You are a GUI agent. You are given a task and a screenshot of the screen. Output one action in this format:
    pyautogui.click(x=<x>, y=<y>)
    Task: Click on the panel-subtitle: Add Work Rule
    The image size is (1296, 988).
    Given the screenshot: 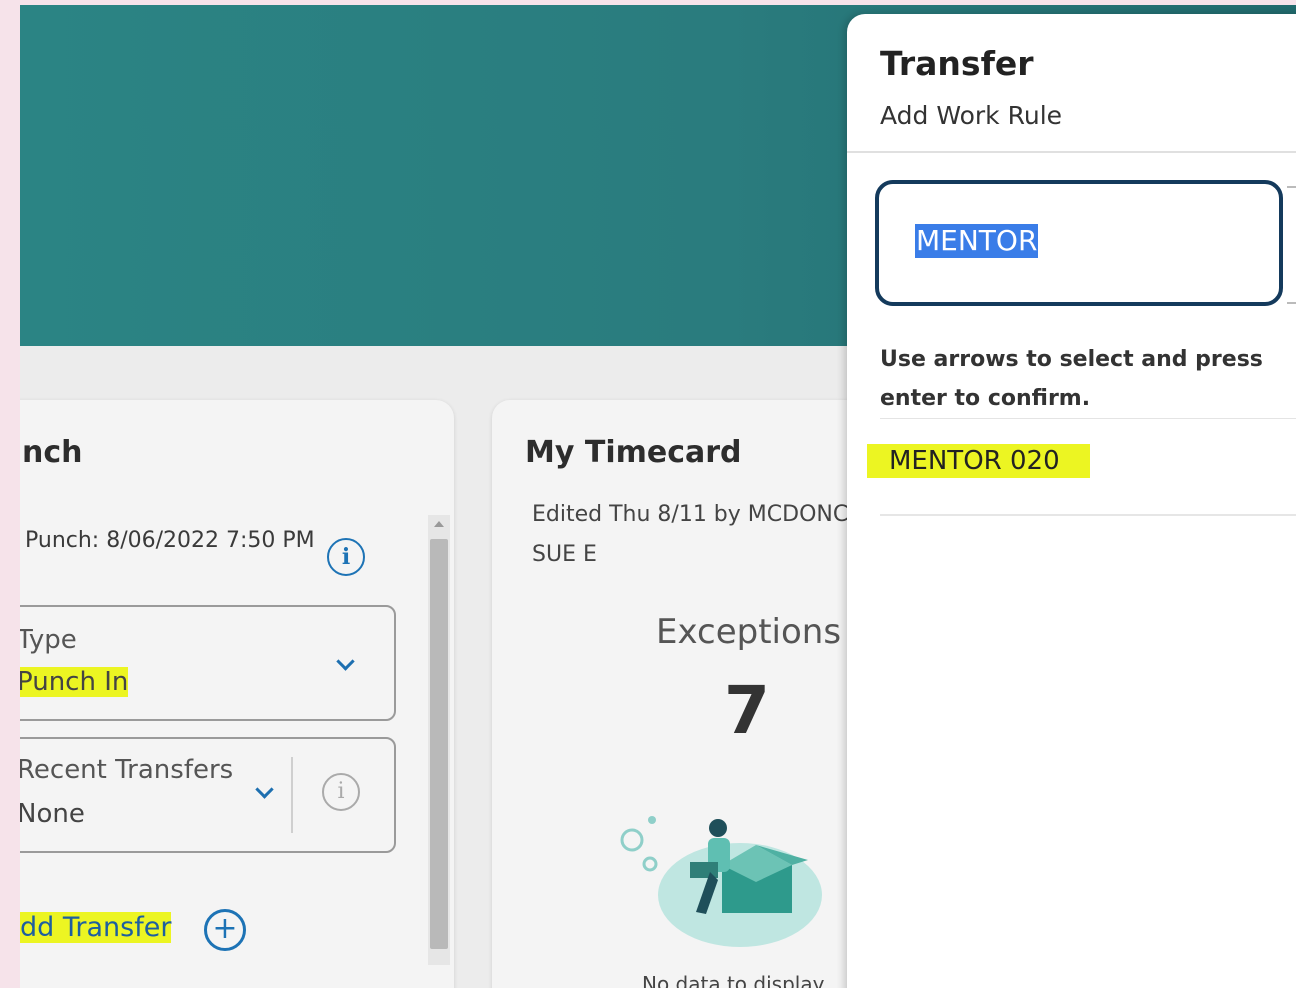 What is the action you would take?
    pyautogui.click(x=971, y=115)
    